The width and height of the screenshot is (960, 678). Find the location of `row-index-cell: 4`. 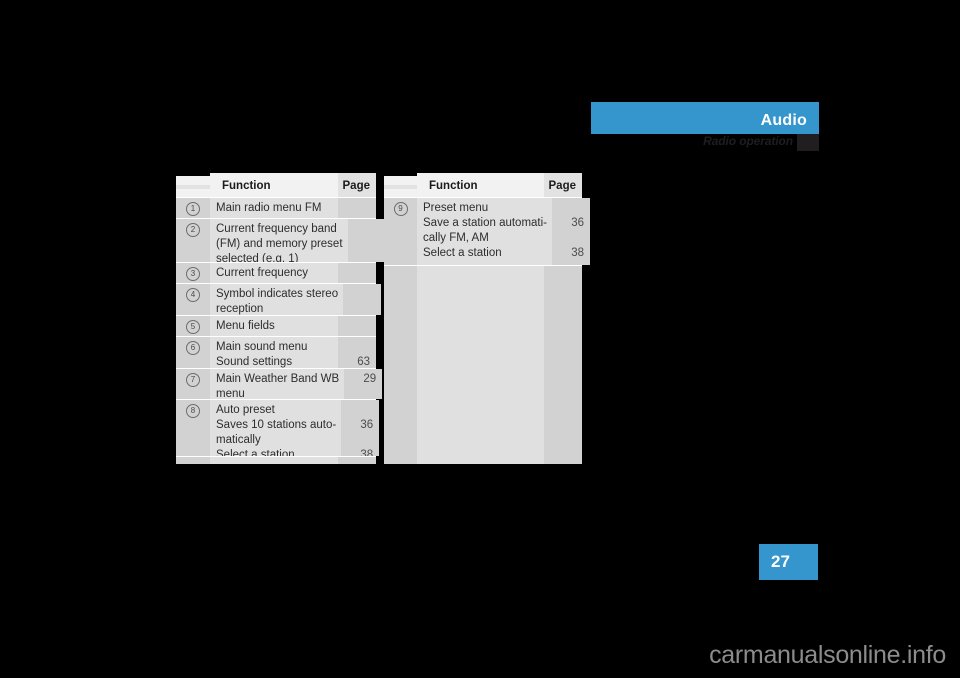

row-index-cell: 4 is located at coordinates (193, 299).